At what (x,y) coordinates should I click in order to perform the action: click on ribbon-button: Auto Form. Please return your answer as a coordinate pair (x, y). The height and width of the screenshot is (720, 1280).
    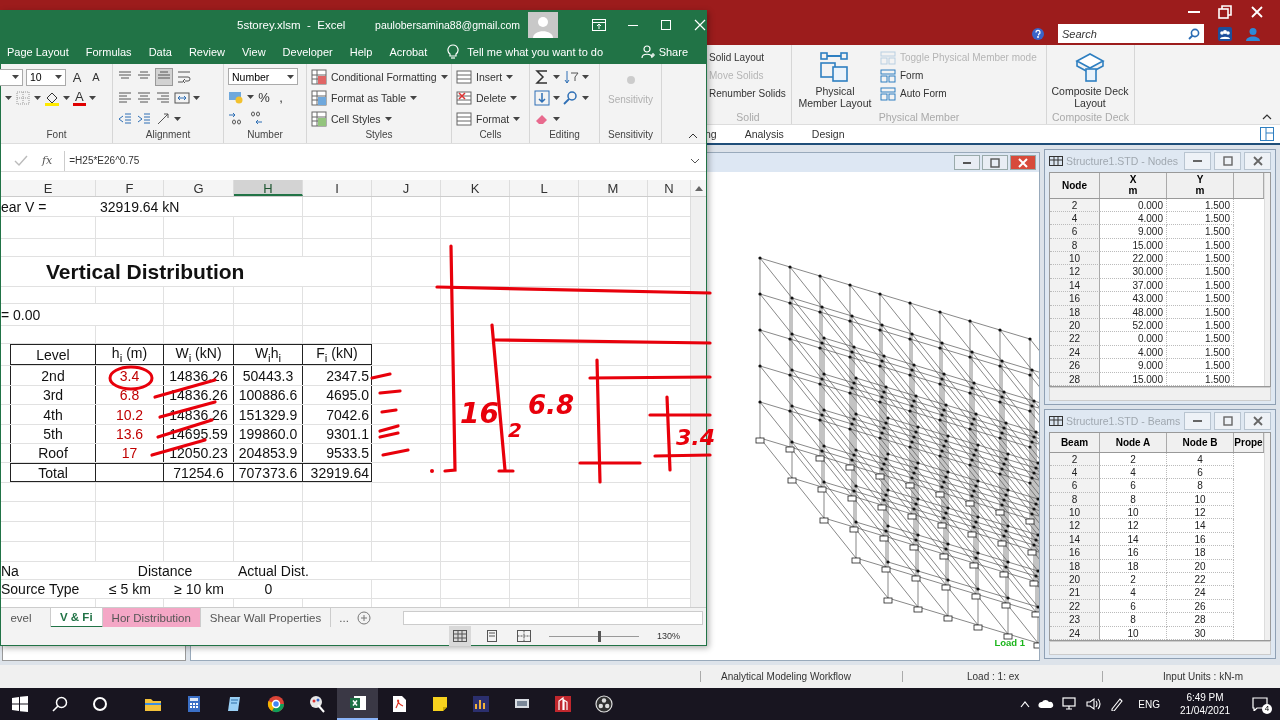
    Looking at the image, I should click on (958, 93).